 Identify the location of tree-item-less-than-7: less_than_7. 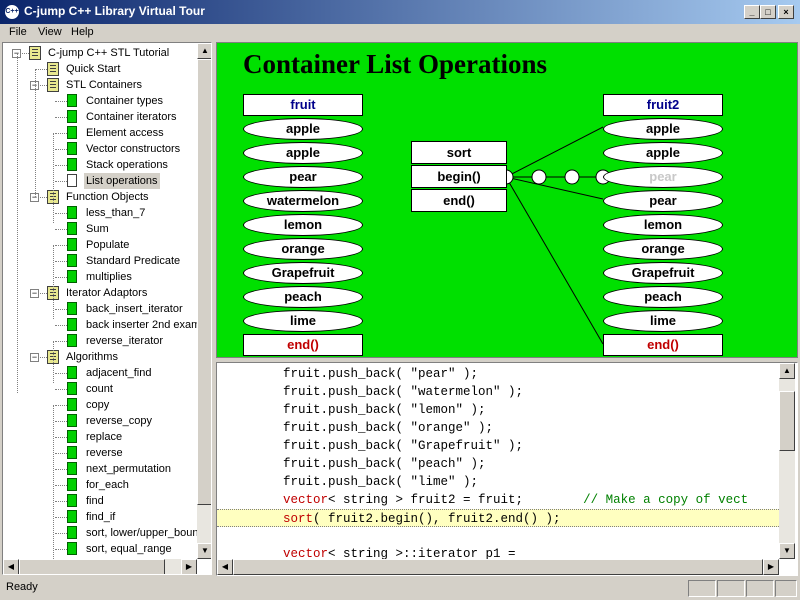
(100, 213).